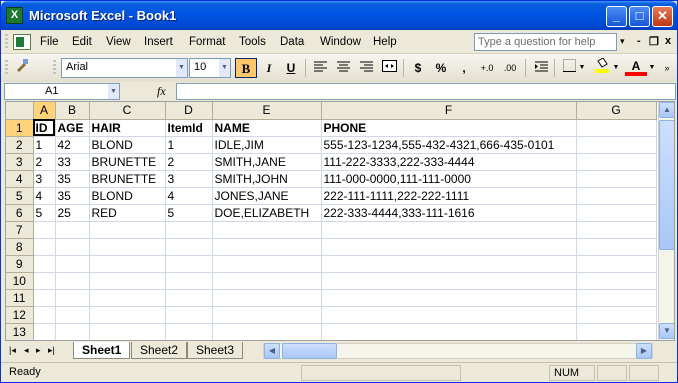 This screenshot has height=383, width=678. What do you see at coordinates (320, 68) in the screenshot?
I see `align-left-icon` at bounding box center [320, 68].